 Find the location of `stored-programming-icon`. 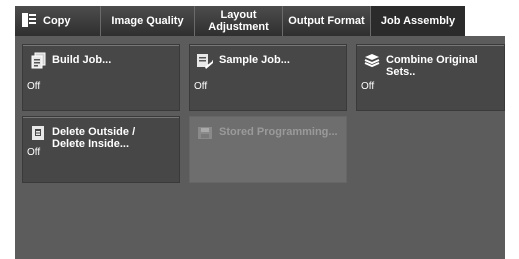

stored-programming-icon is located at coordinates (205, 133).